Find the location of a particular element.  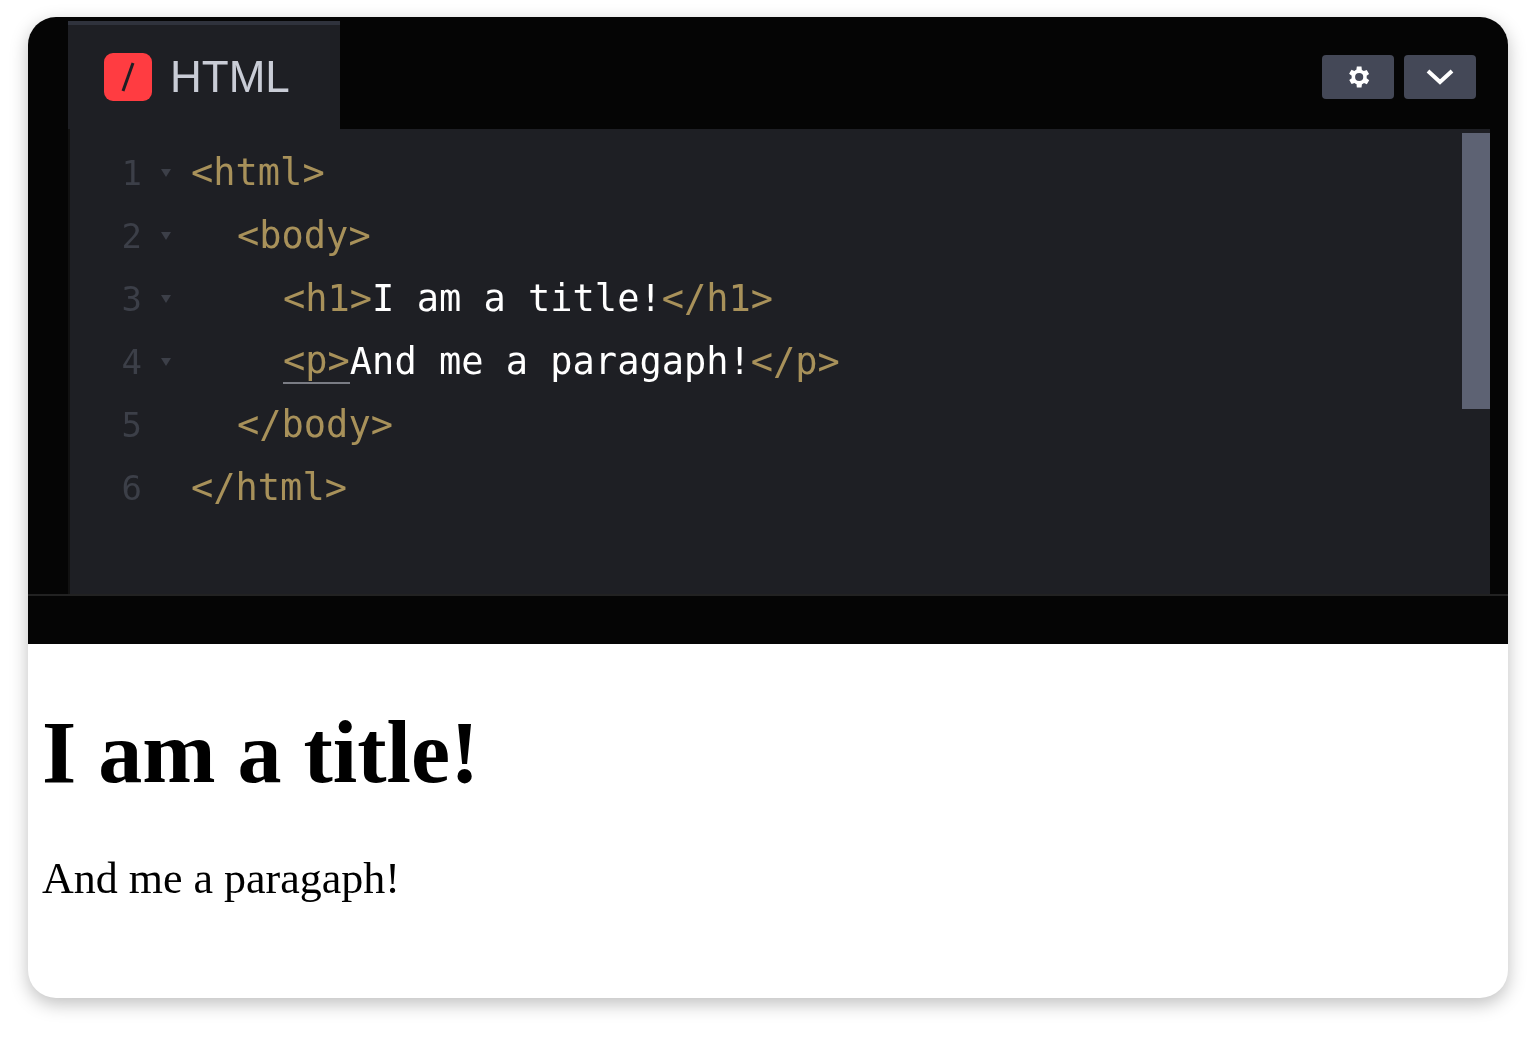

code-tag: </html> is located at coordinates (269, 487).